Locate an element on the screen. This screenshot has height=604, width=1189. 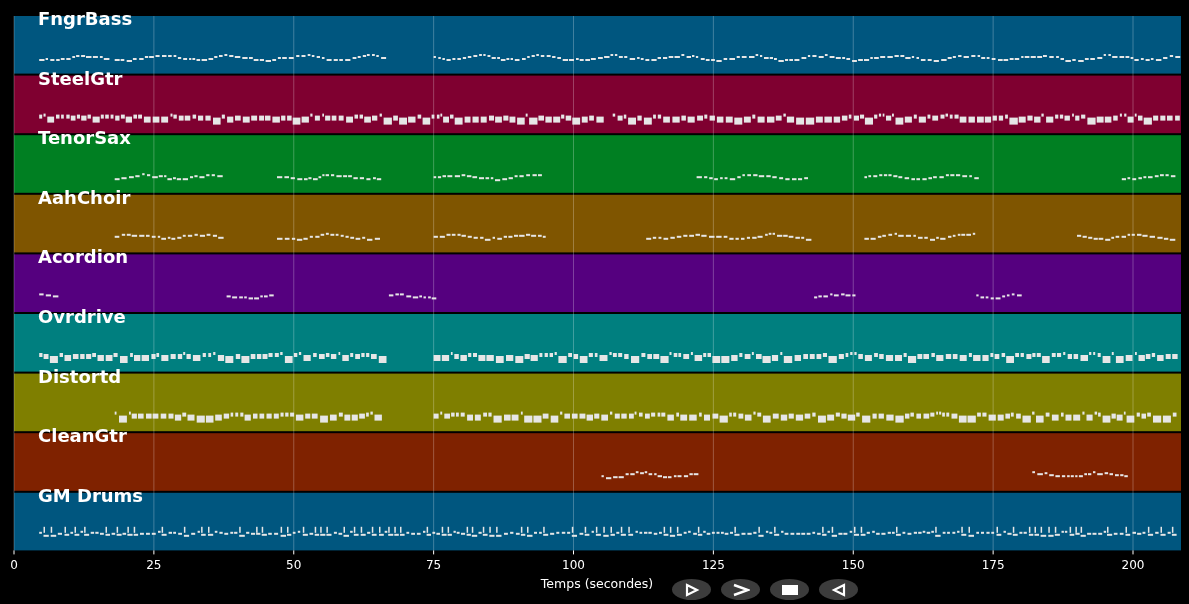
tick-label: 0 is located at coordinates (14, 565).